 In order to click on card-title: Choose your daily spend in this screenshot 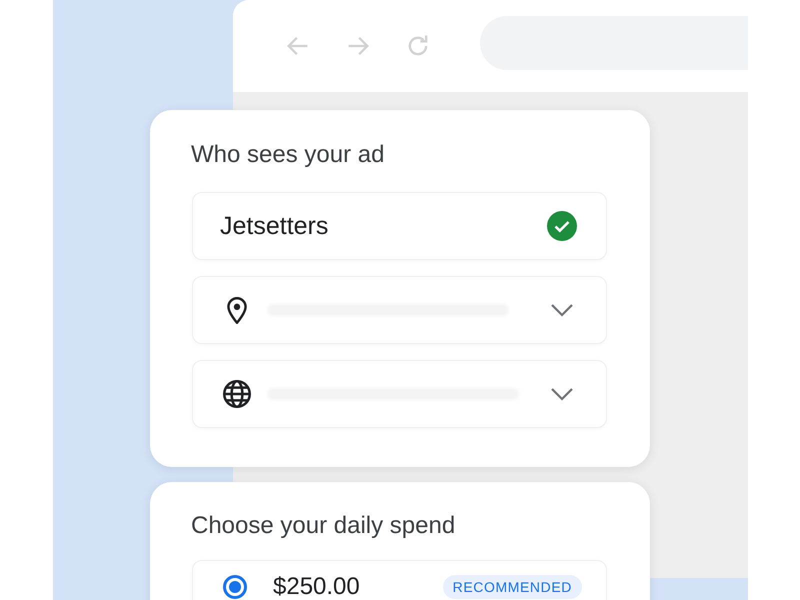, I will do `click(323, 526)`.